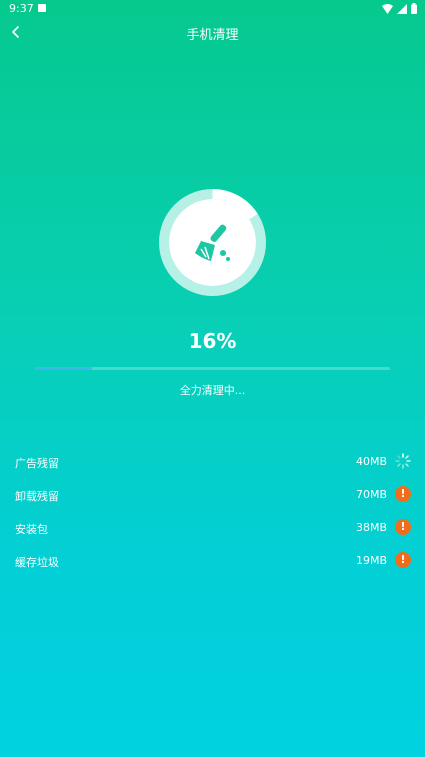  I want to click on top-bar: 手机清理, so click(212, 33).